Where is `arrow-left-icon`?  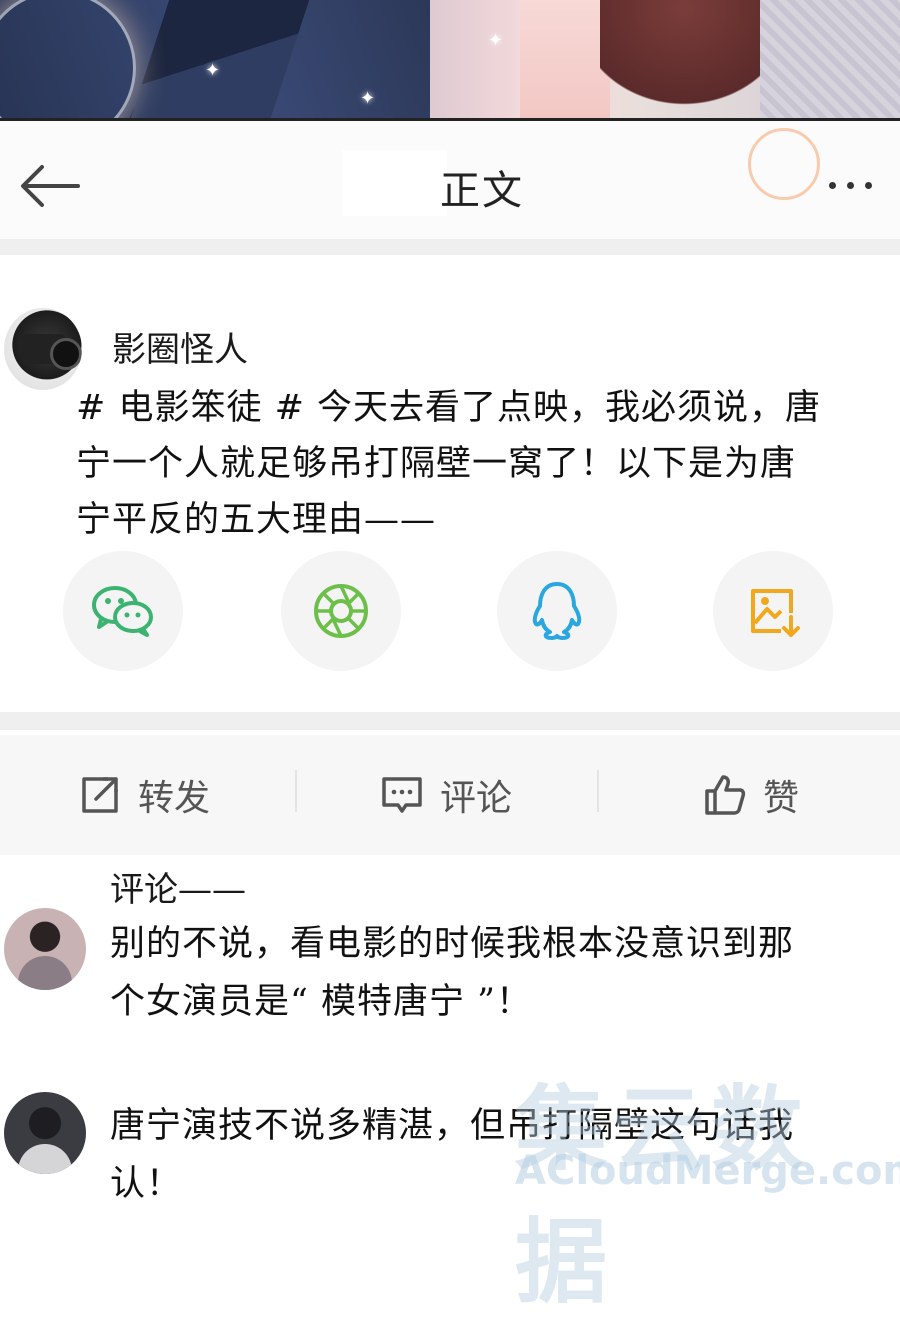
arrow-left-icon is located at coordinates (50, 186).